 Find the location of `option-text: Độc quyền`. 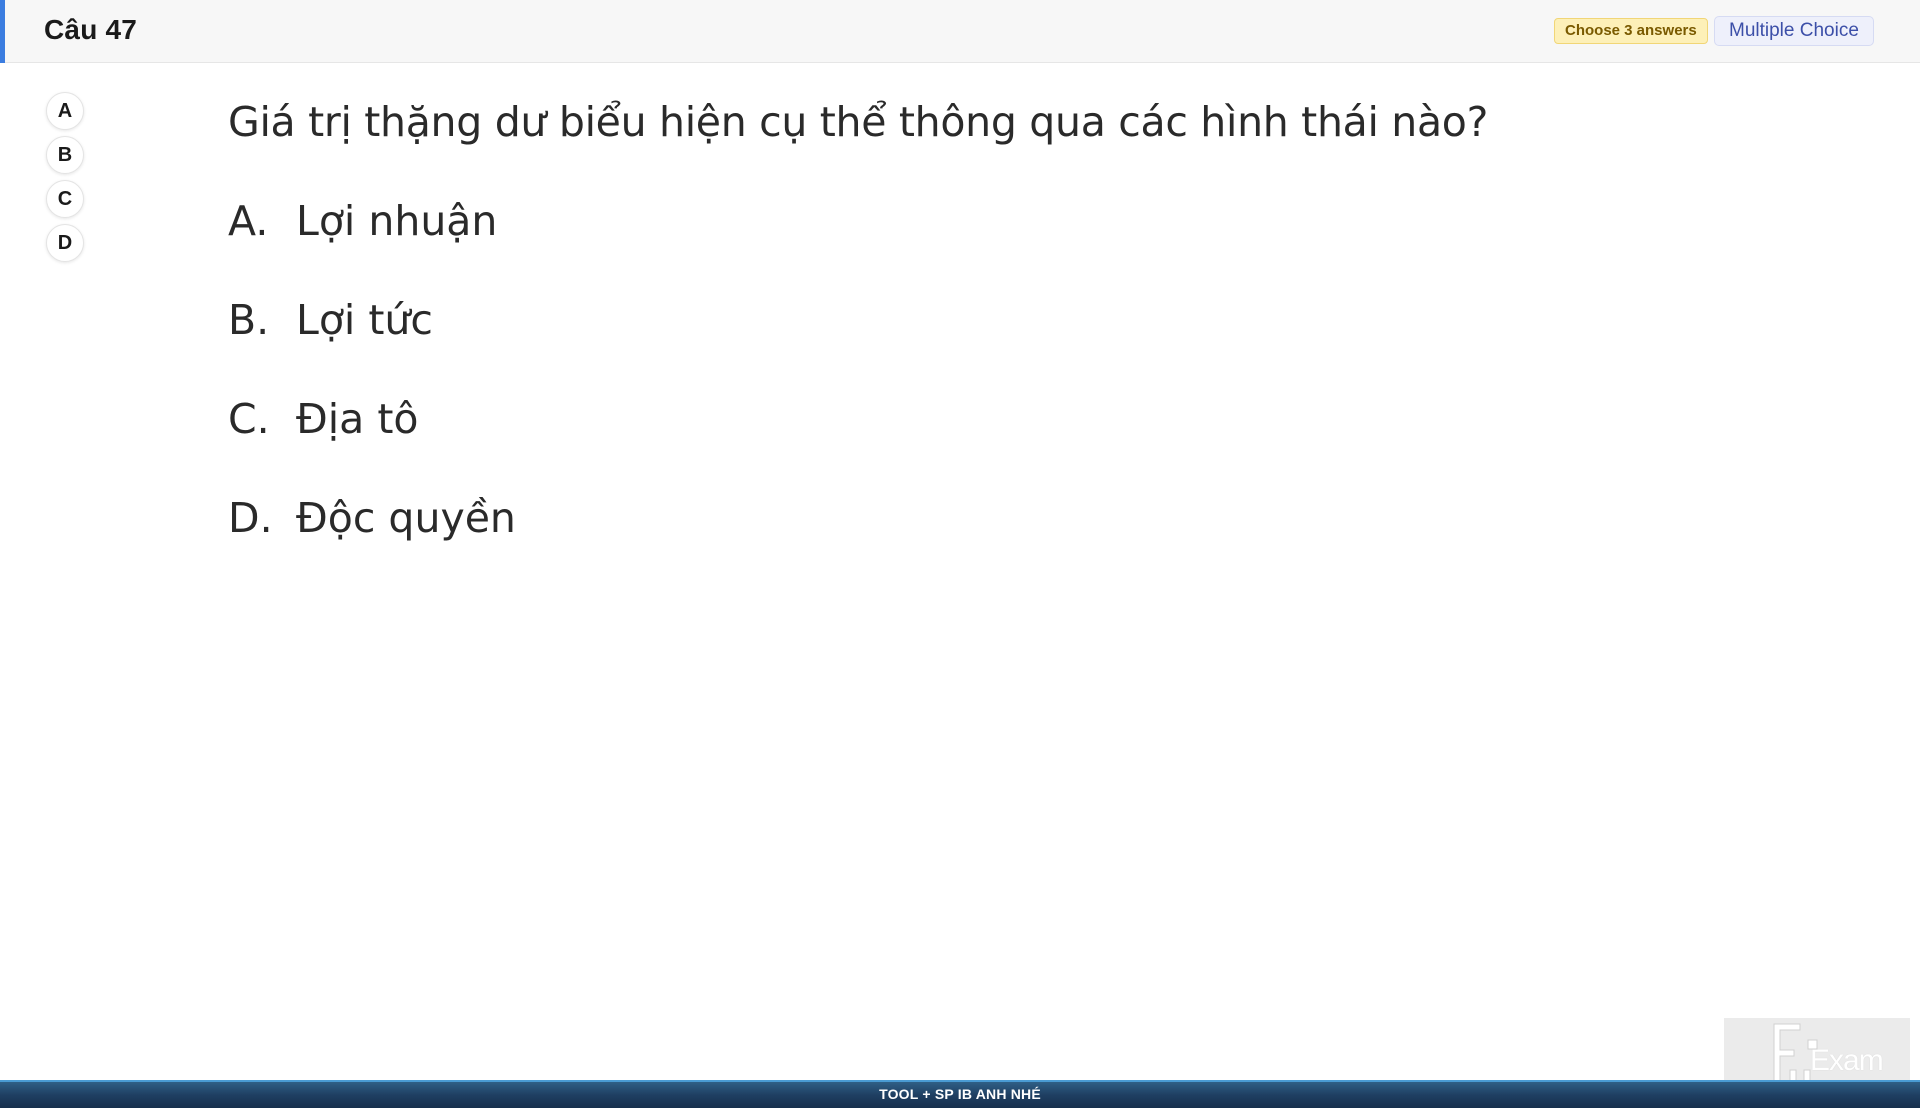

option-text: Độc quyền is located at coordinates (406, 518).